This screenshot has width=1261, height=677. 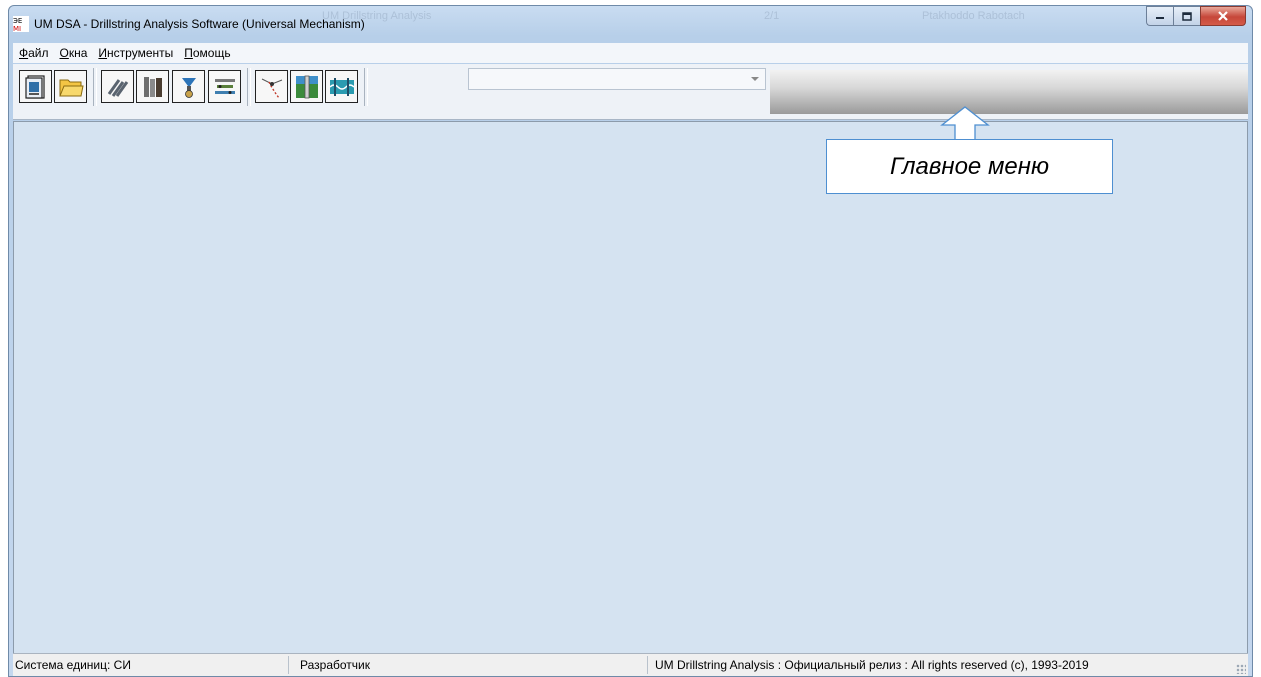 I want to click on window-controls, so click(x=1196, y=16).